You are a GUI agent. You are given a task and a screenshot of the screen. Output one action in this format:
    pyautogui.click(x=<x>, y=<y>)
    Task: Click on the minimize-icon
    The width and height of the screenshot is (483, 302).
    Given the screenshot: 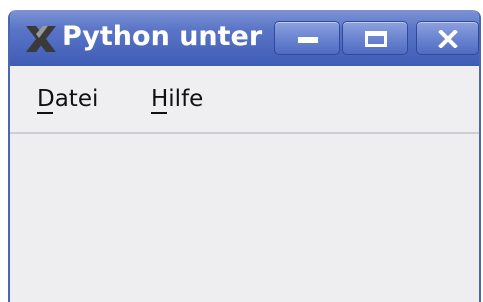 What is the action you would take?
    pyautogui.click(x=308, y=40)
    